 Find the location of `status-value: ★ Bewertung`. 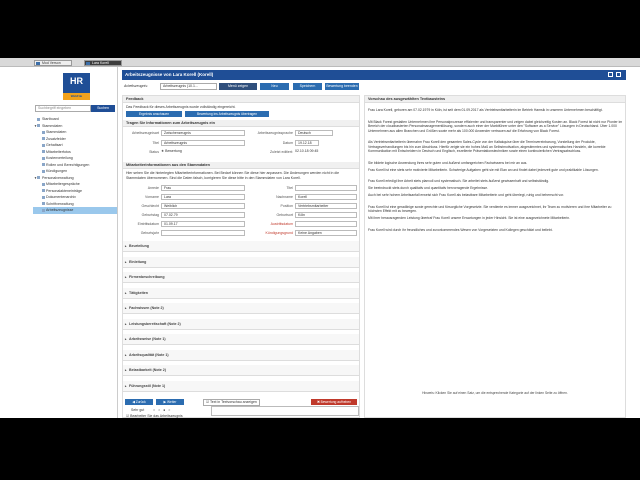

status-value: ★ Bewertung is located at coordinates (171, 151).